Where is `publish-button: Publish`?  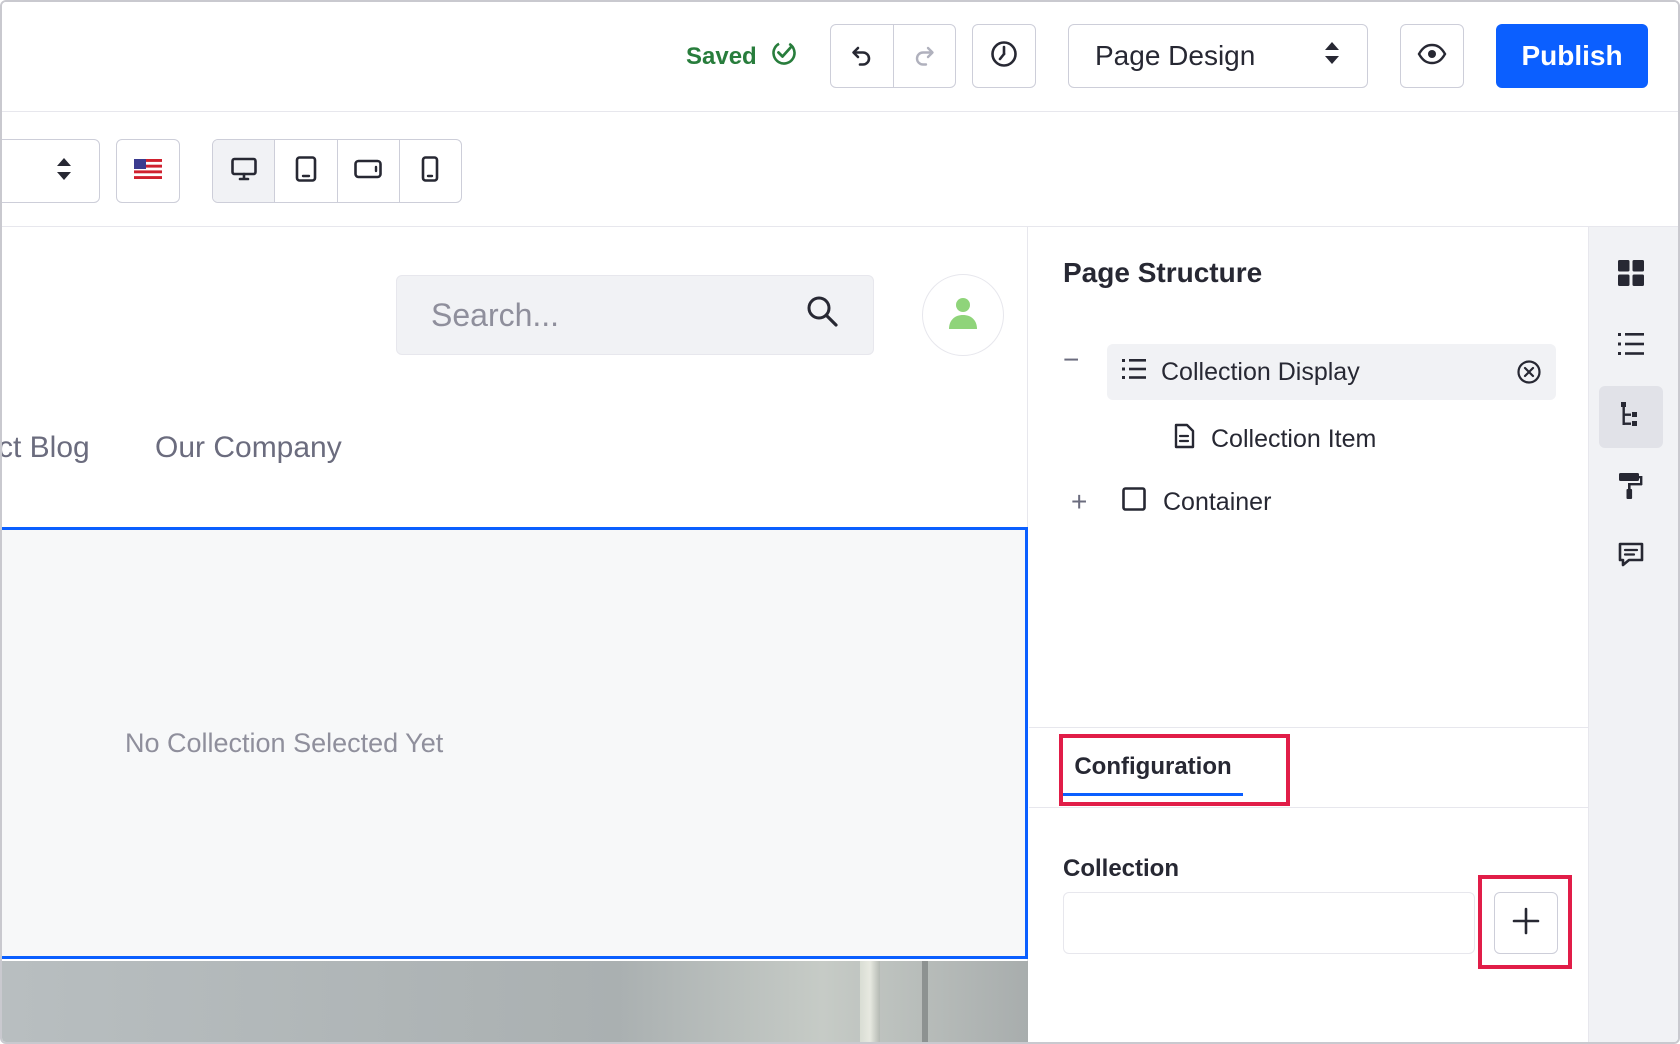
publish-button: Publish is located at coordinates (1572, 56).